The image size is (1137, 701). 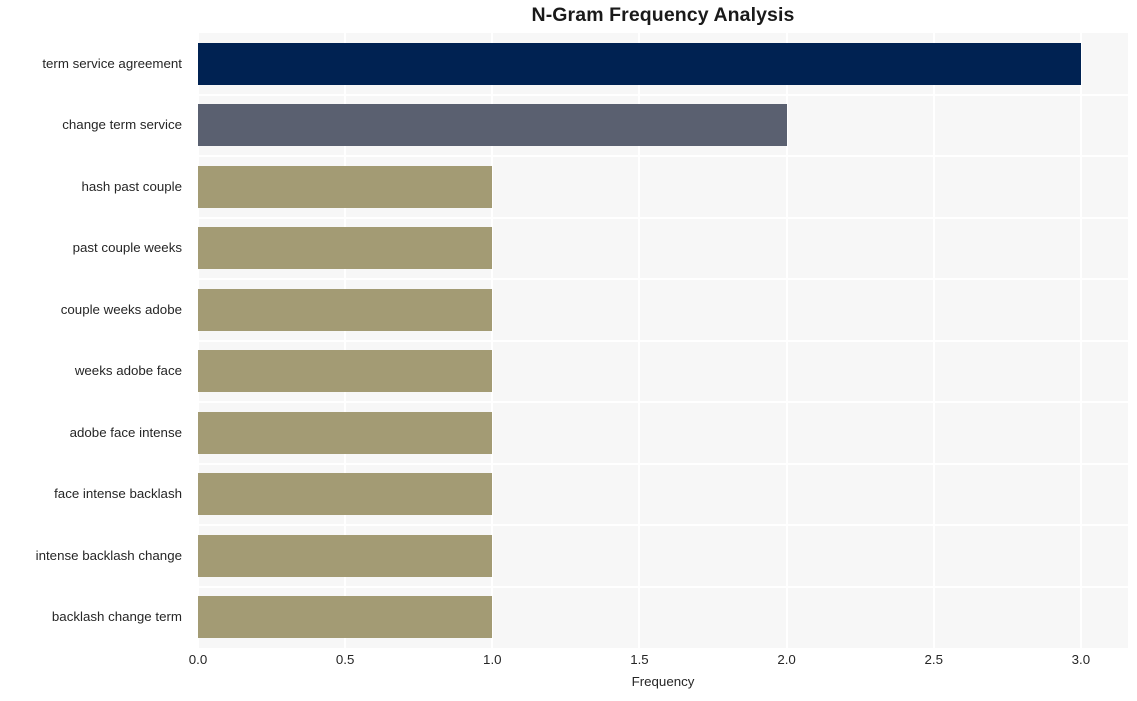 I want to click on x-axis-tick-label: 0.5, so click(x=345, y=659).